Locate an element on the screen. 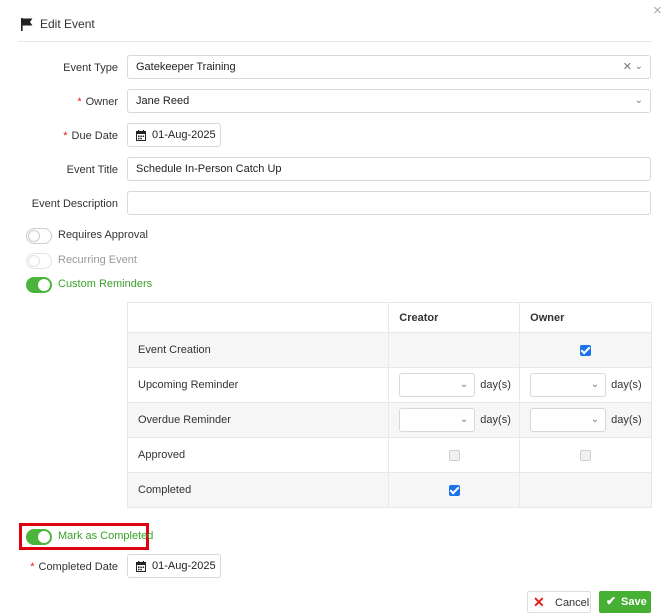 Image resolution: width=670 pixels, height=616 pixels. due-date-label: * Due Date is located at coordinates (90, 136).